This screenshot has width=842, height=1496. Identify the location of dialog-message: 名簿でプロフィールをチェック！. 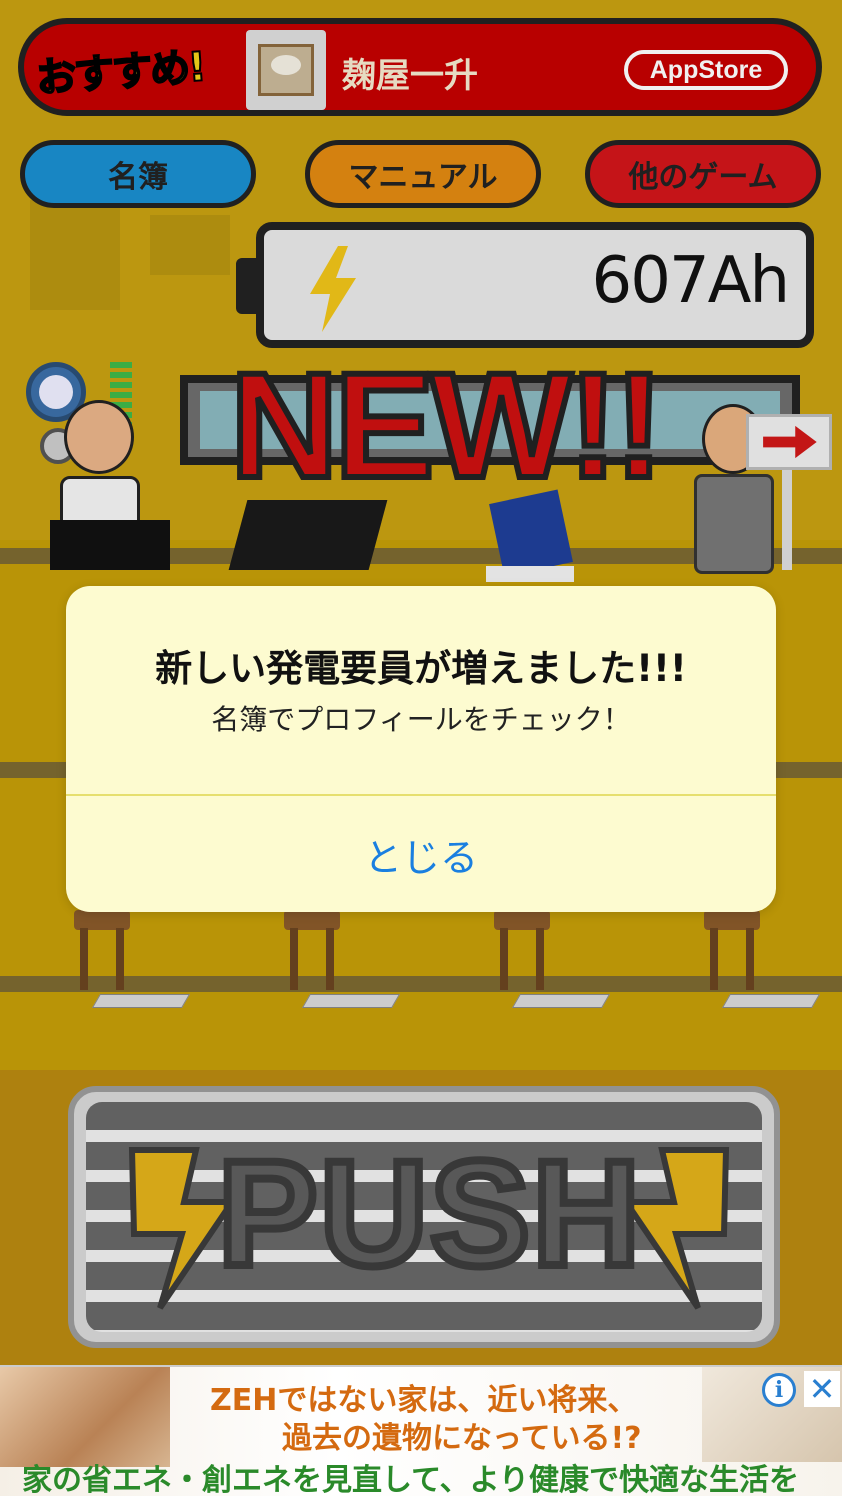
(421, 719).